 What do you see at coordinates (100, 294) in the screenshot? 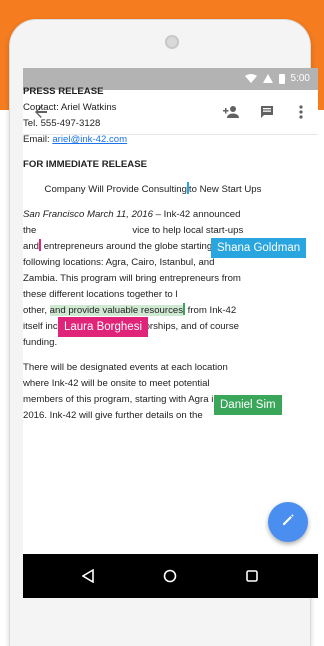
I see `doc-para1-line6: these different locations together to l` at bounding box center [100, 294].